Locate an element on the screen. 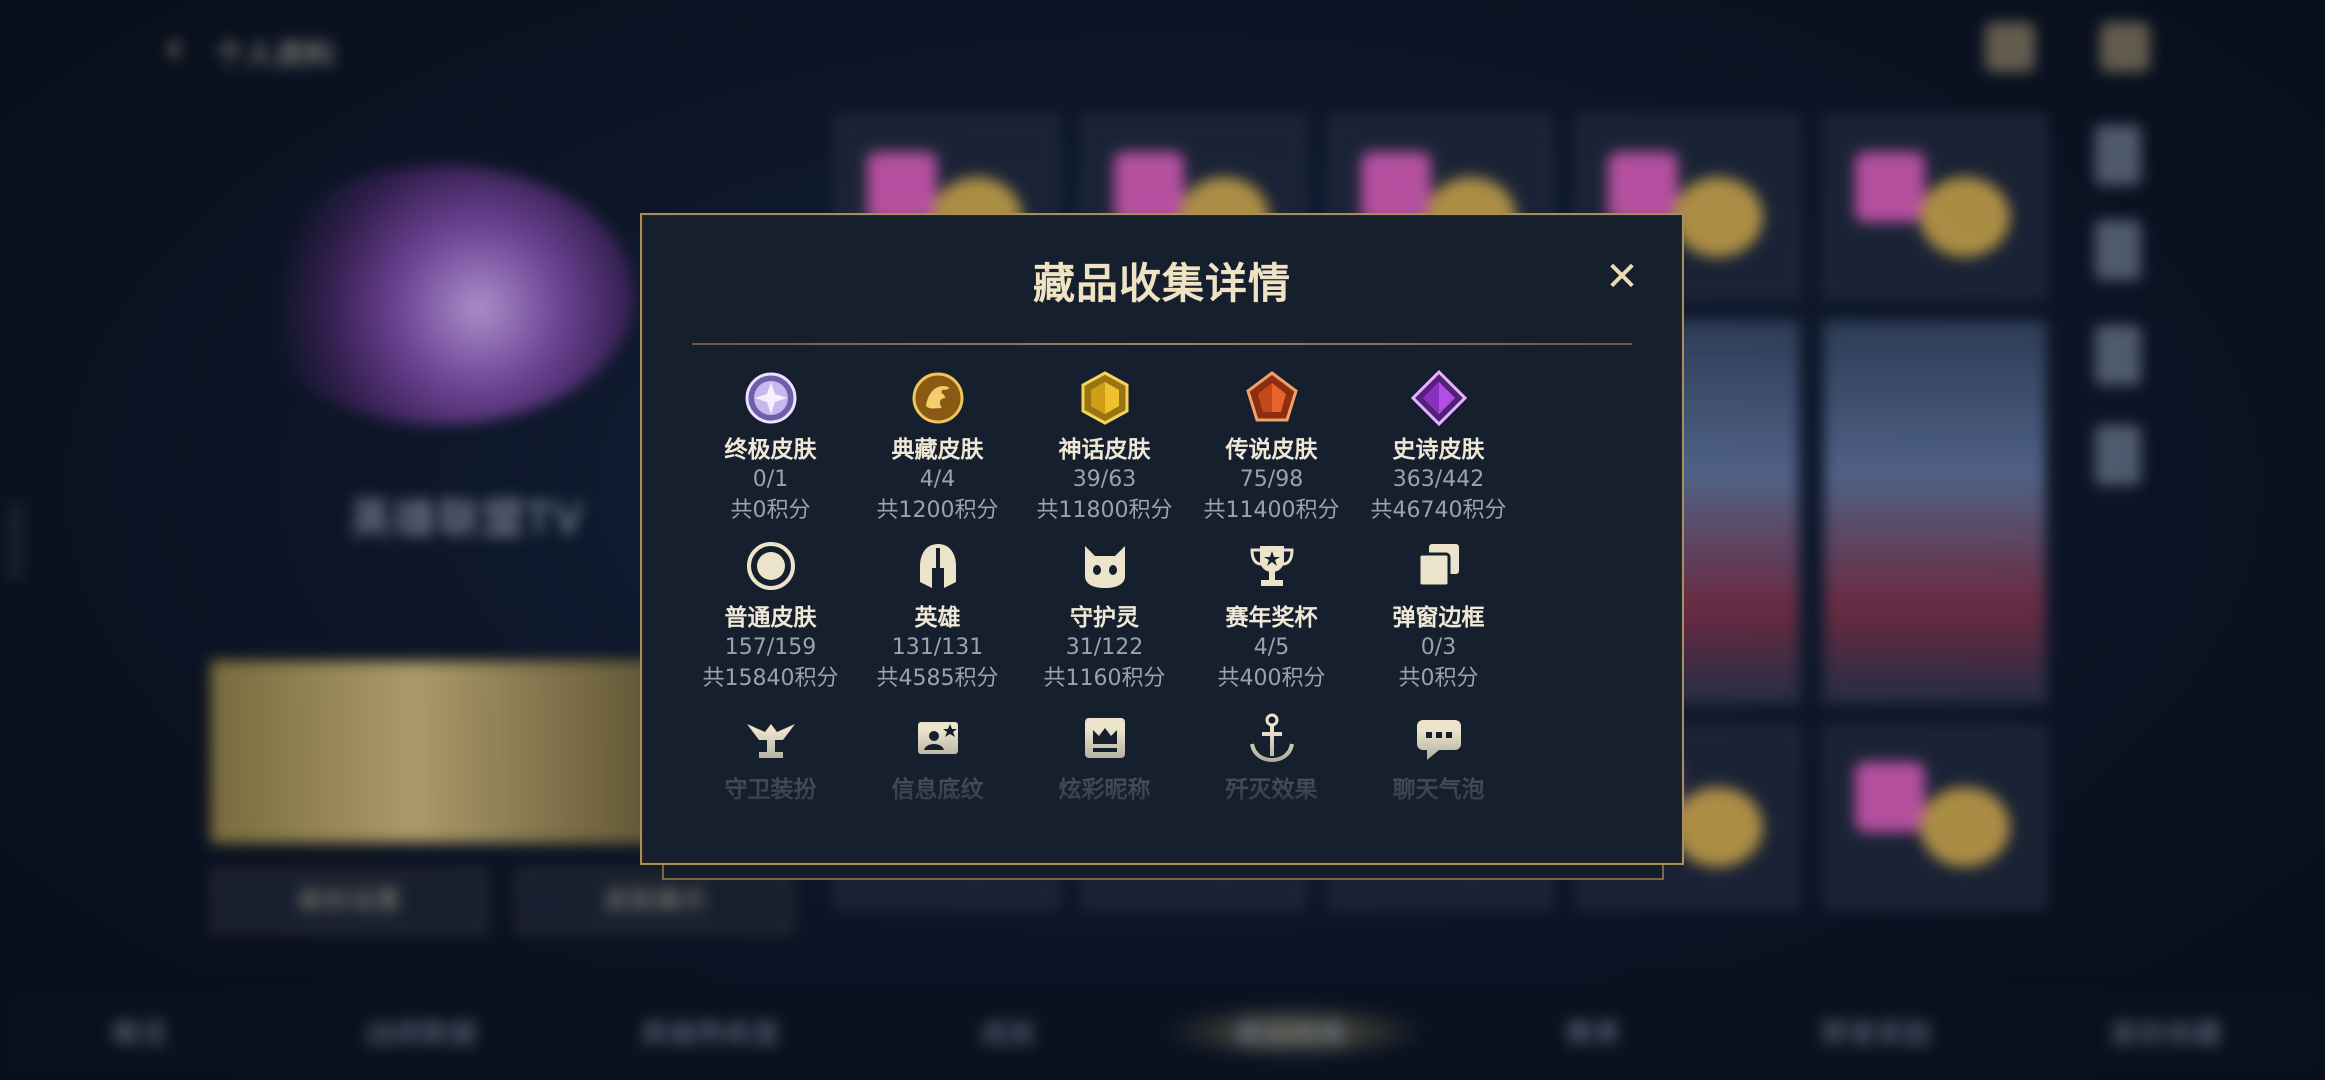 The width and height of the screenshot is (2325, 1080). outfit-settings-button: 装扮设置 is located at coordinates (349, 901).